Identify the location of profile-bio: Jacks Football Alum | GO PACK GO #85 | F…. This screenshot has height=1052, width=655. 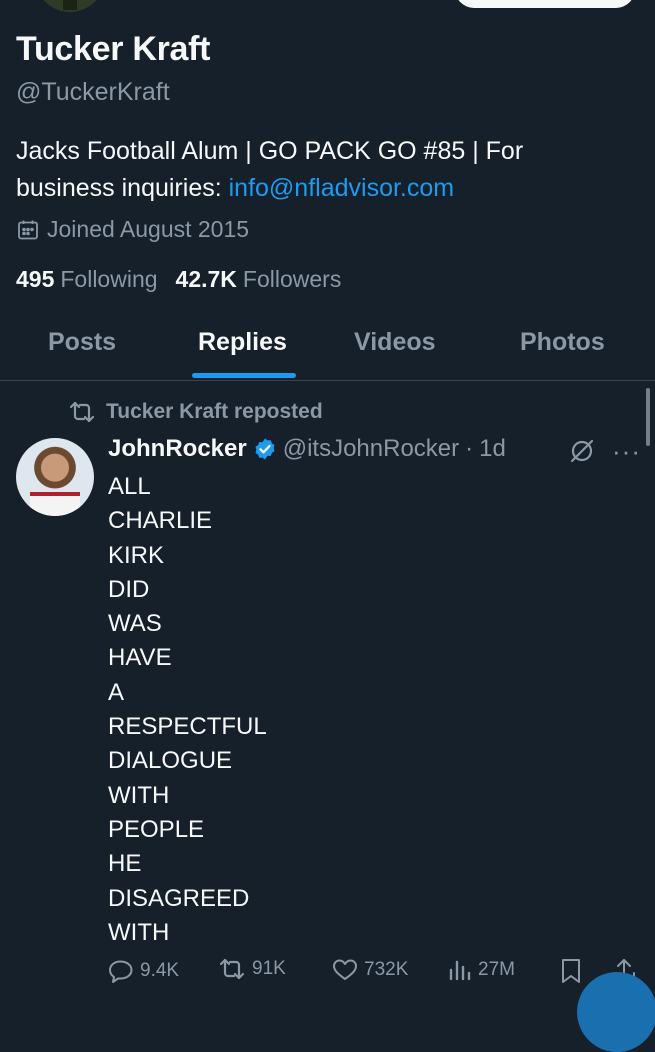
(316, 170).